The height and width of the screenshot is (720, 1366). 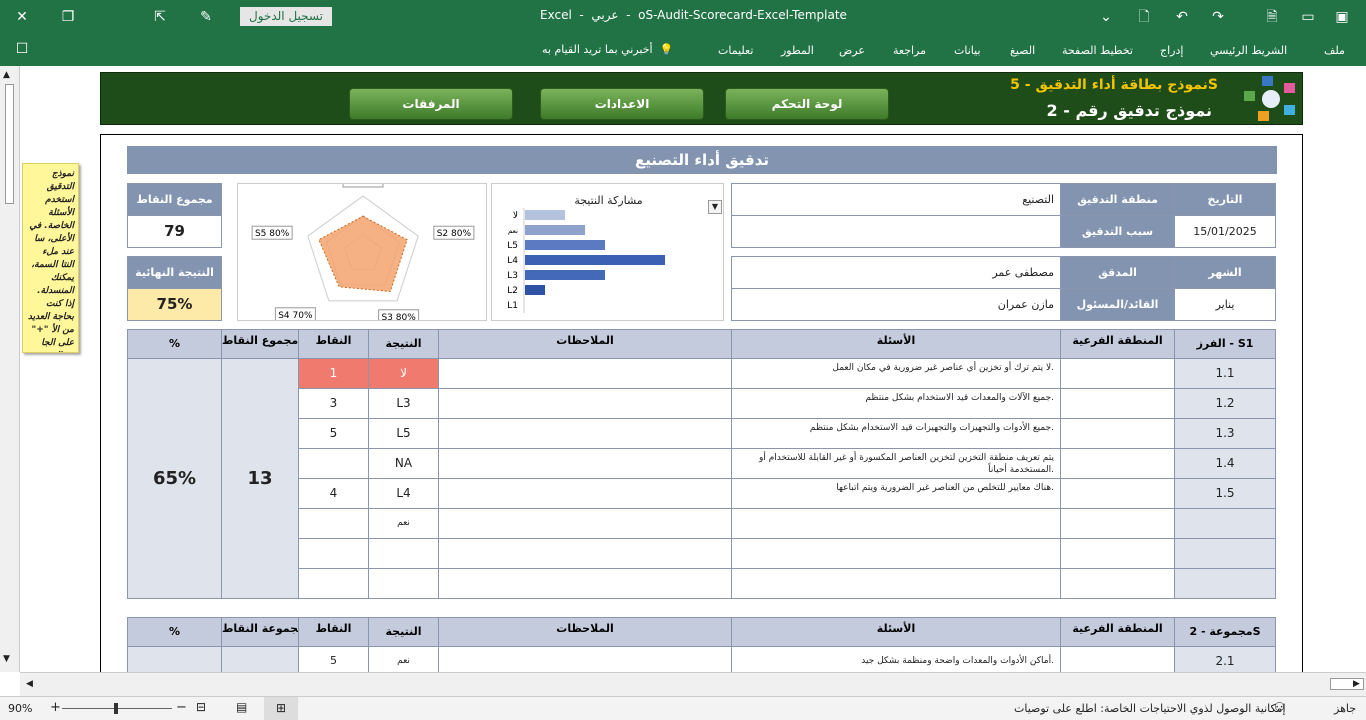 What do you see at coordinates (174, 478) in the screenshot?
I see `s1-pct-value: 65%` at bounding box center [174, 478].